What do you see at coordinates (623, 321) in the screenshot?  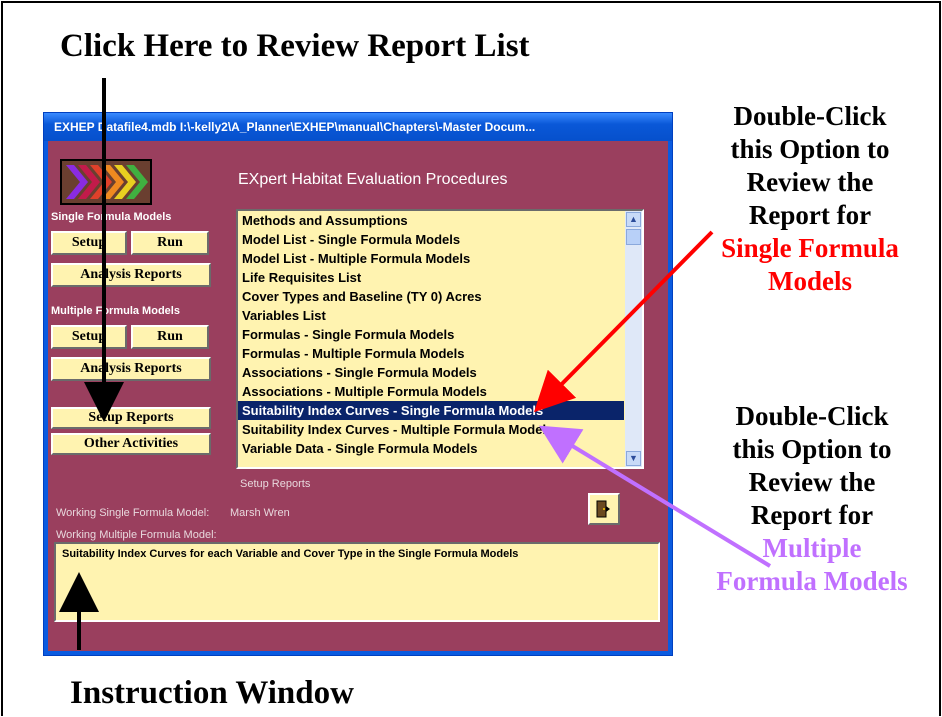 I see `arrow-to-single-formula-item` at bounding box center [623, 321].